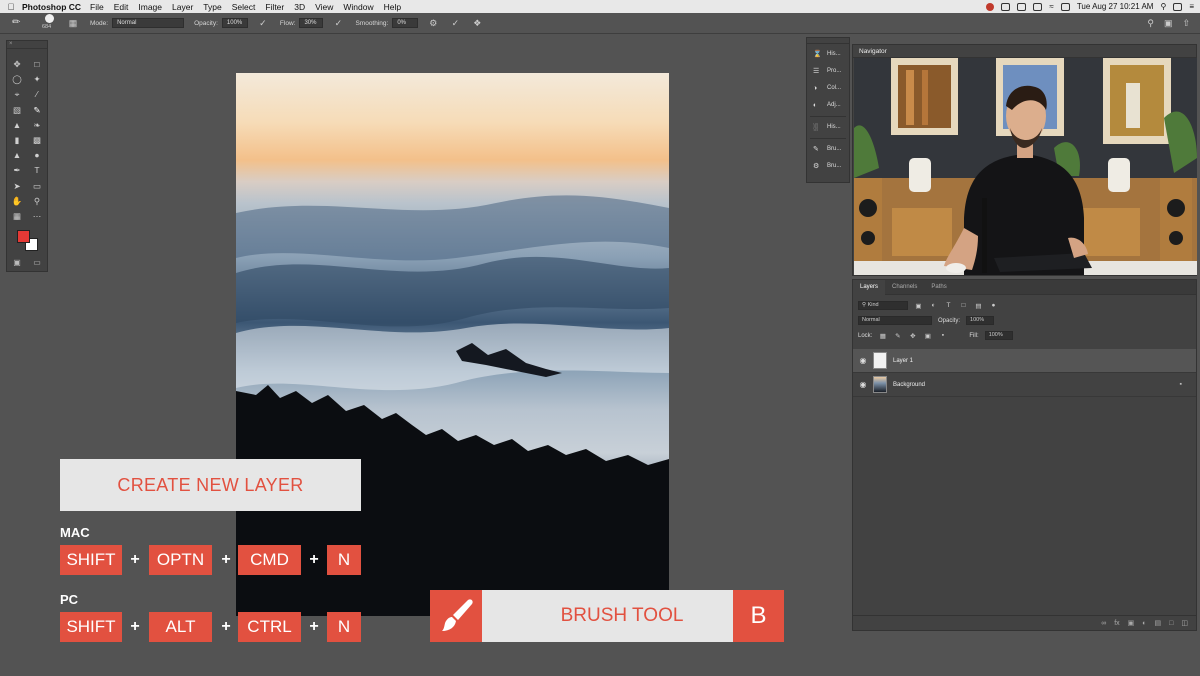 Image resolution: width=1200 pixels, height=676 pixels. Describe the element at coordinates (405, 23) in the screenshot. I see `smoothing-field: 0%` at that location.